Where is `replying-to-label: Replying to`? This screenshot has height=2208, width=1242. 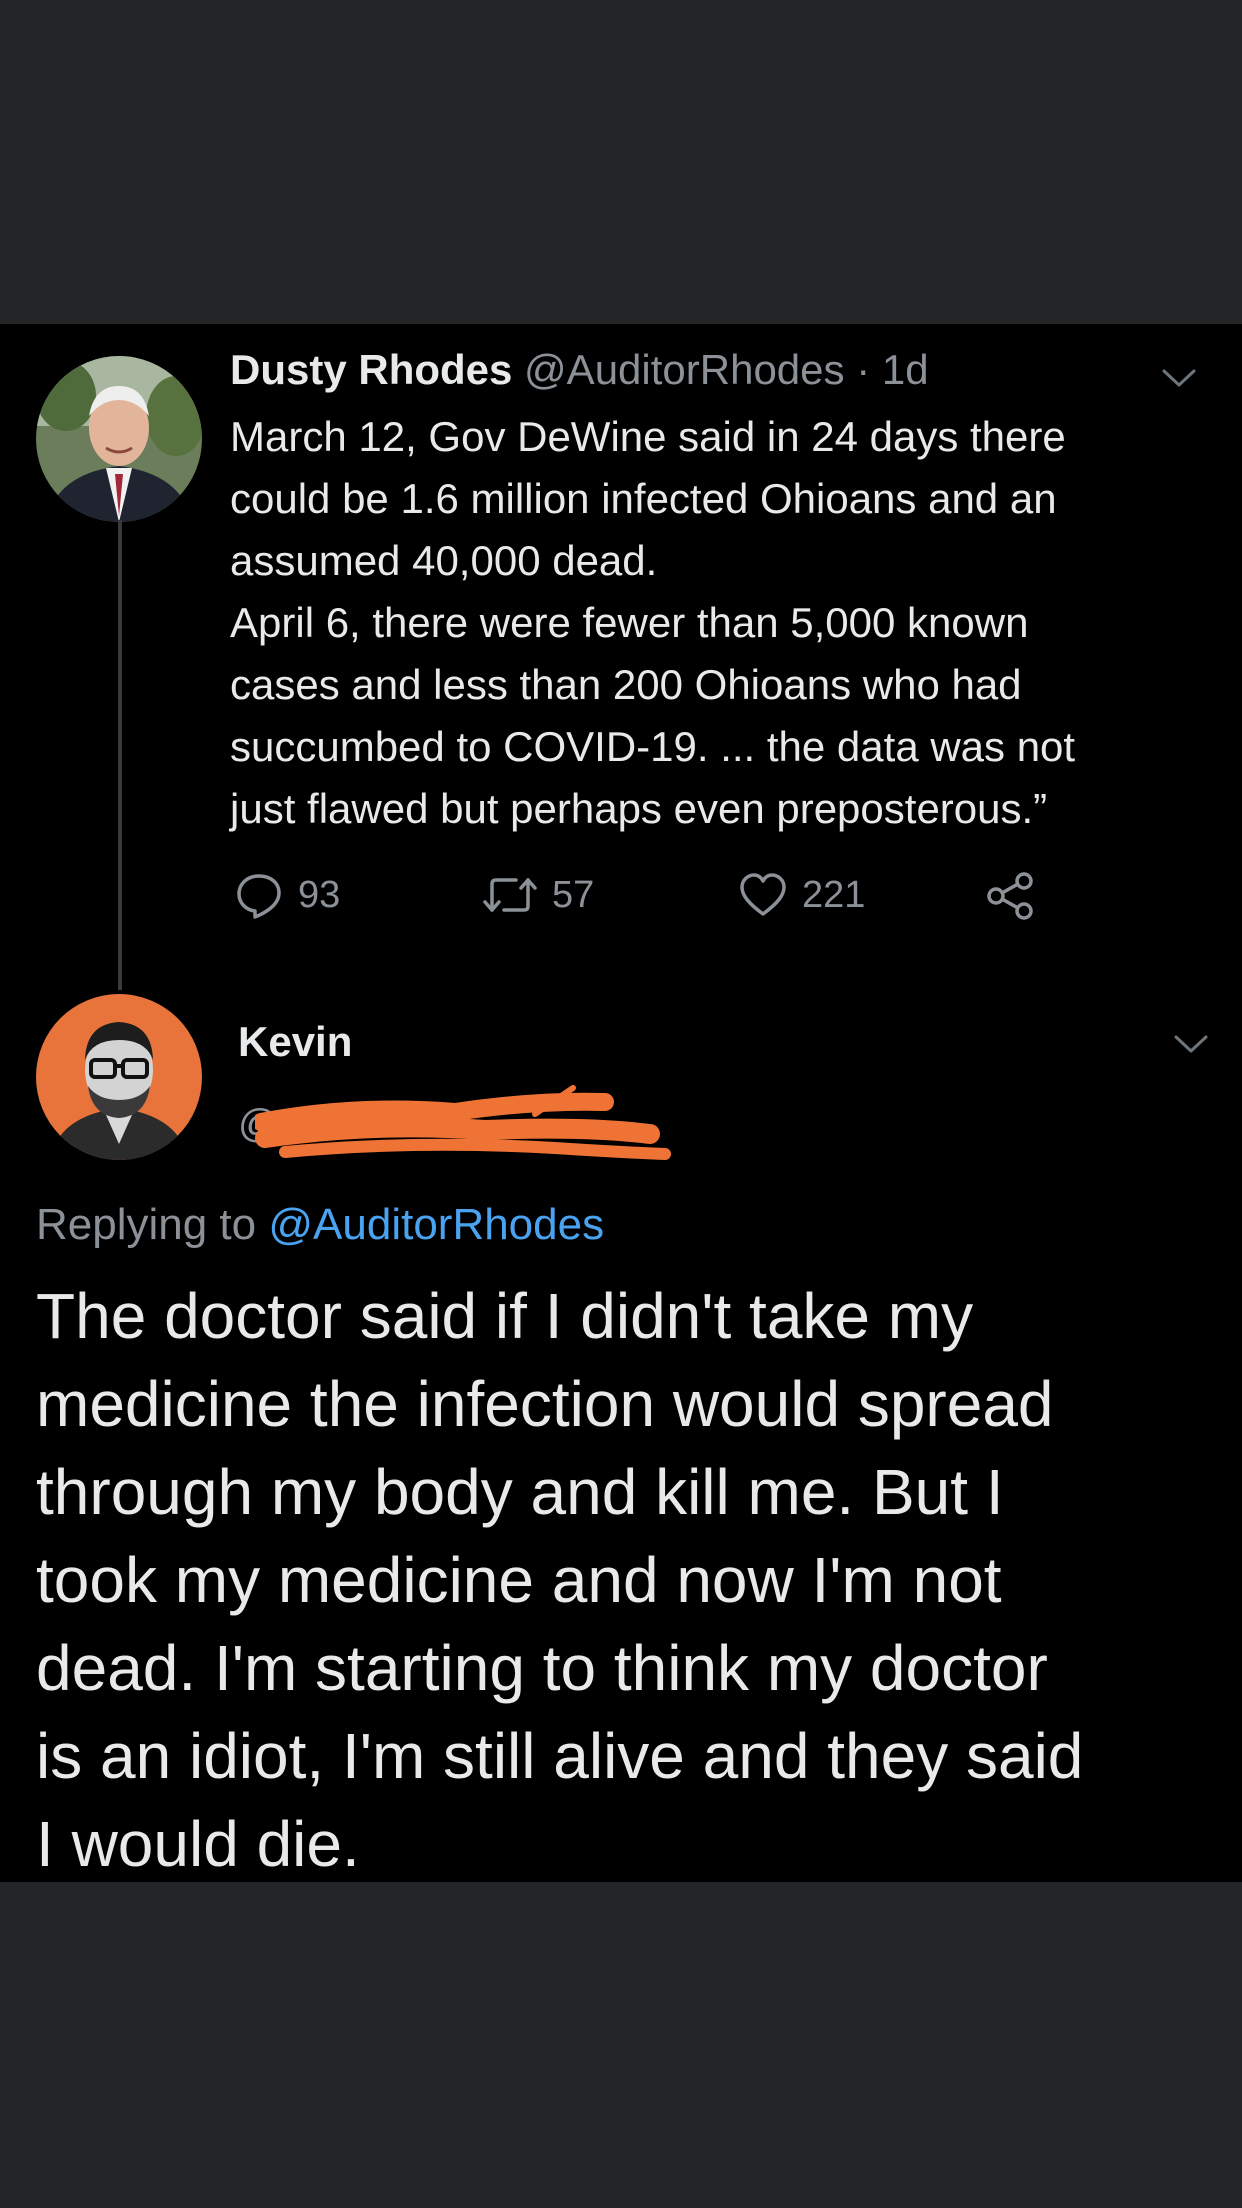
replying-to-label: Replying to is located at coordinates (152, 1224).